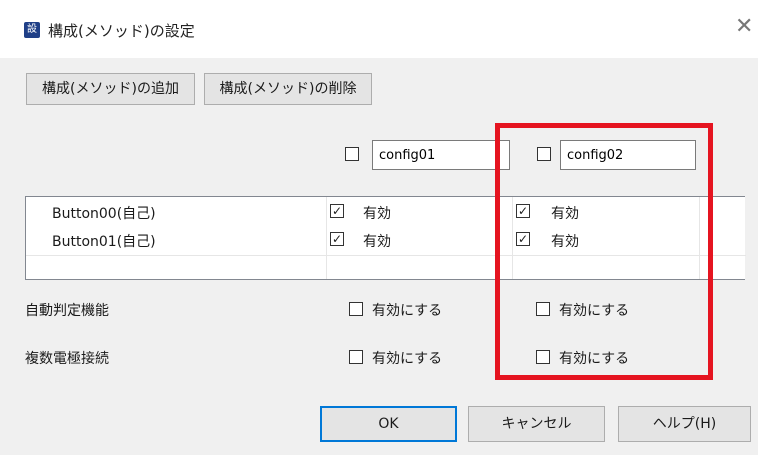 The width and height of the screenshot is (758, 455). Describe the element at coordinates (356, 357) in the screenshot. I see `multi-electrode-config01-checkbox` at that location.